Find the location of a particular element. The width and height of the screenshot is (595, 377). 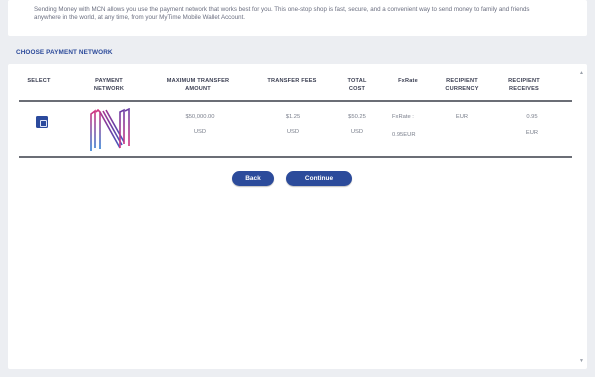

network-n-logo-icon is located at coordinates (110, 129).